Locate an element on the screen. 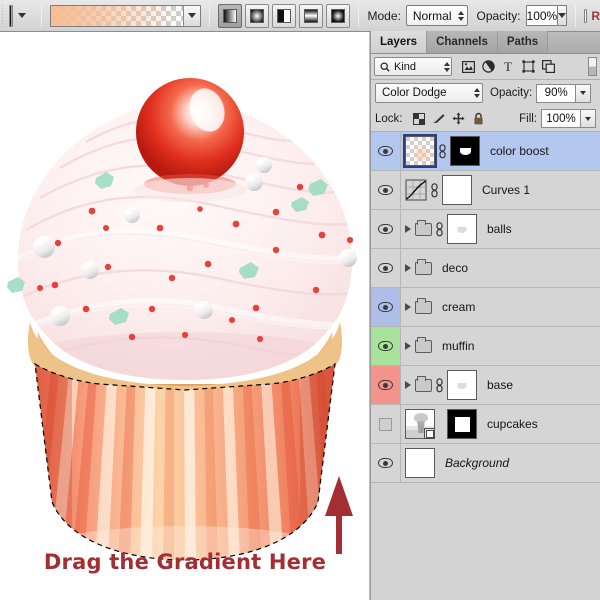 The image size is (600, 600). layer-body: cream is located at coordinates (500, 307).